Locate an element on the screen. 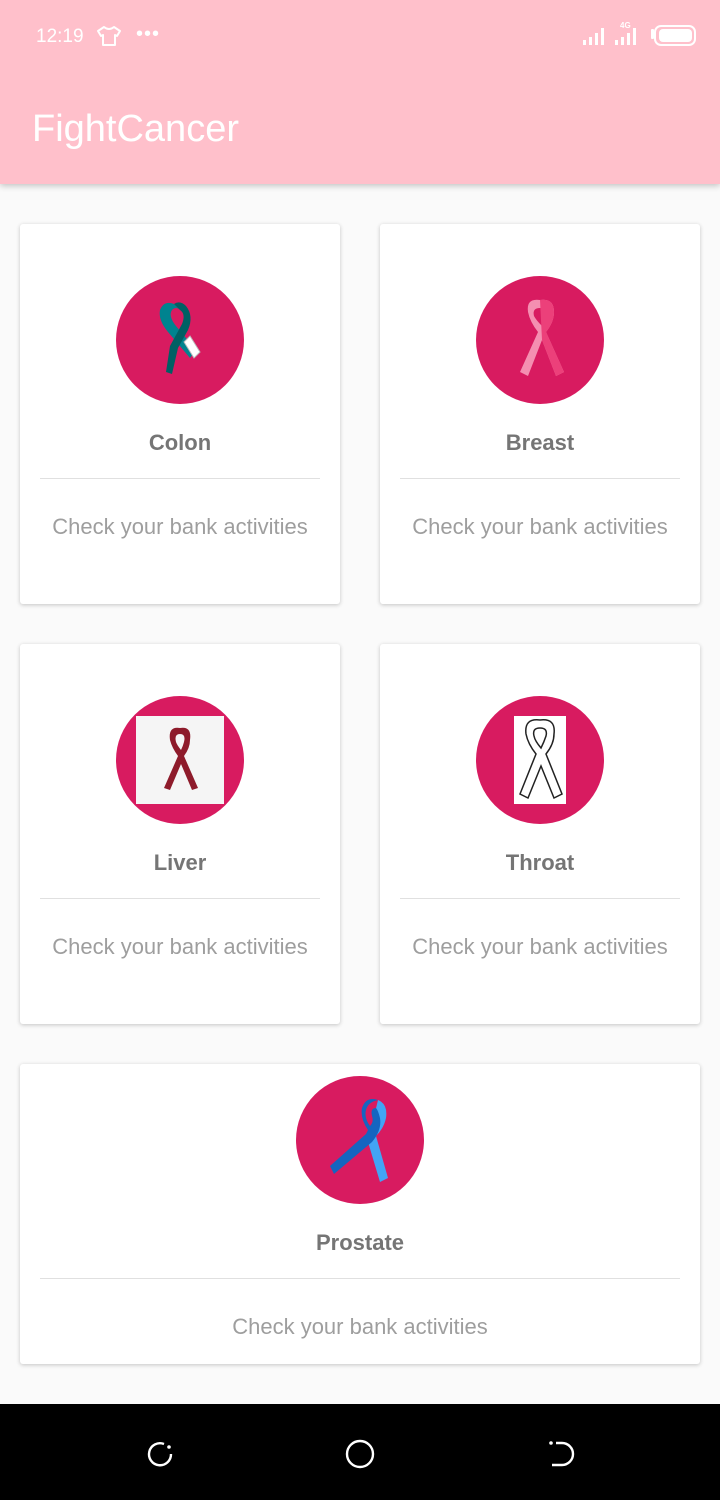 The width and height of the screenshot is (720, 1500). card-colon: Colon Check your bank activities is located at coordinates (180, 414).